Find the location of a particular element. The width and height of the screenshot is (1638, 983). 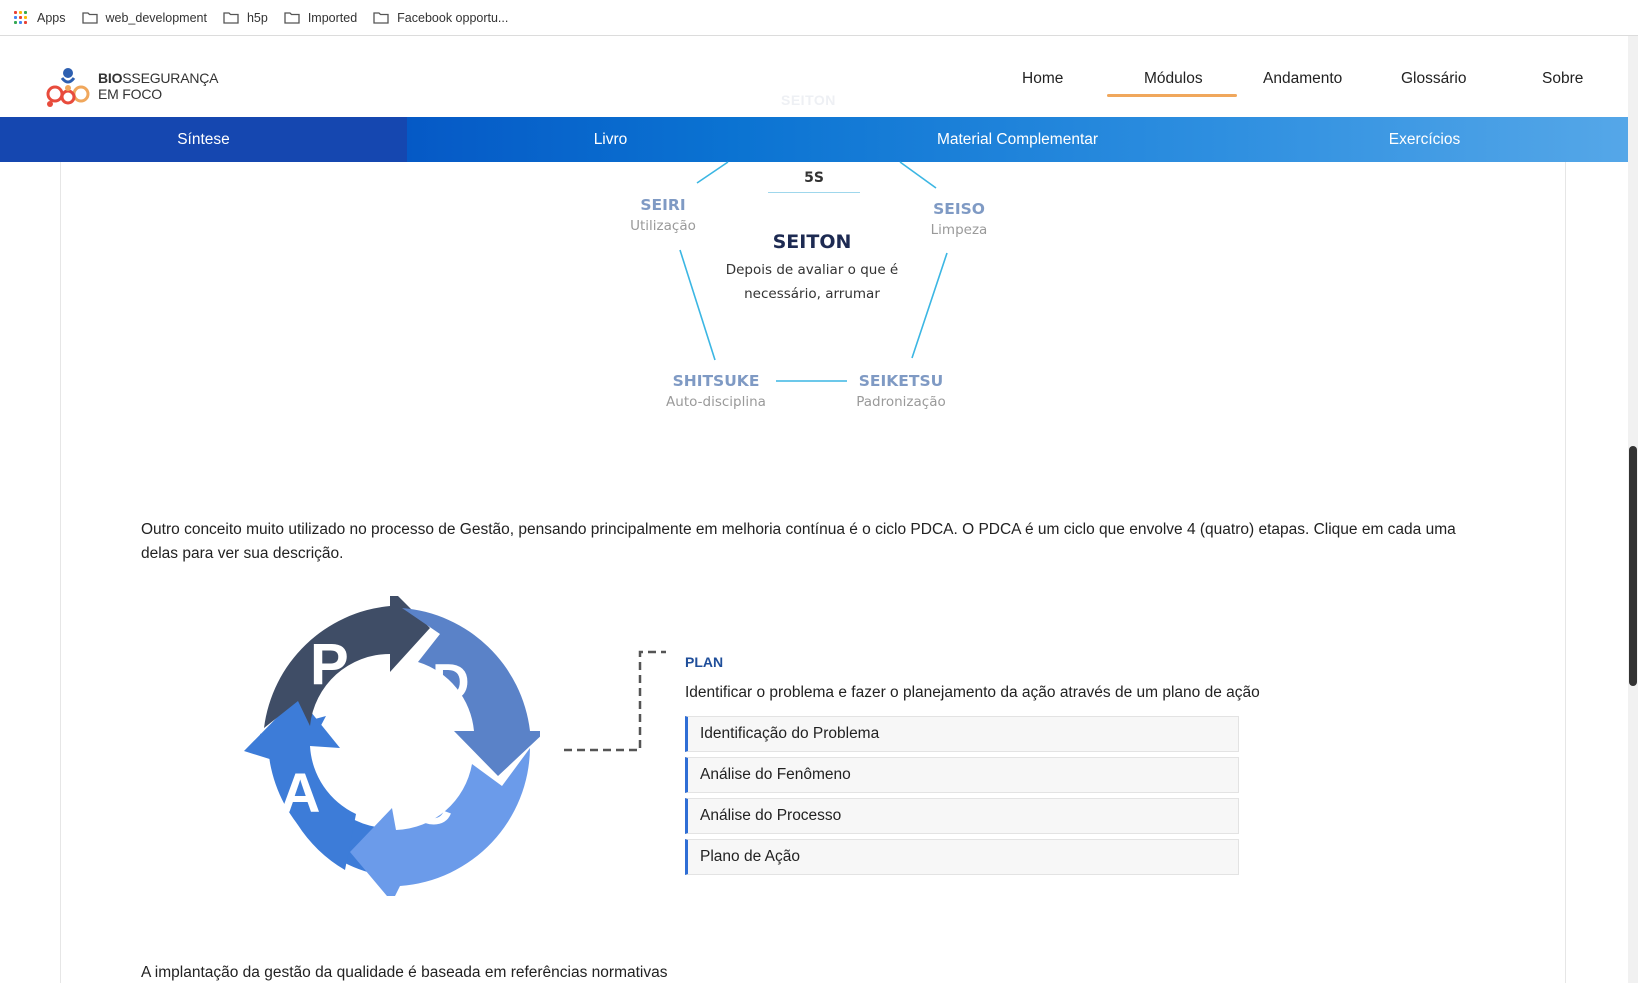

five-s-item-seiri: SEIRI Utilização is located at coordinates (663, 215).